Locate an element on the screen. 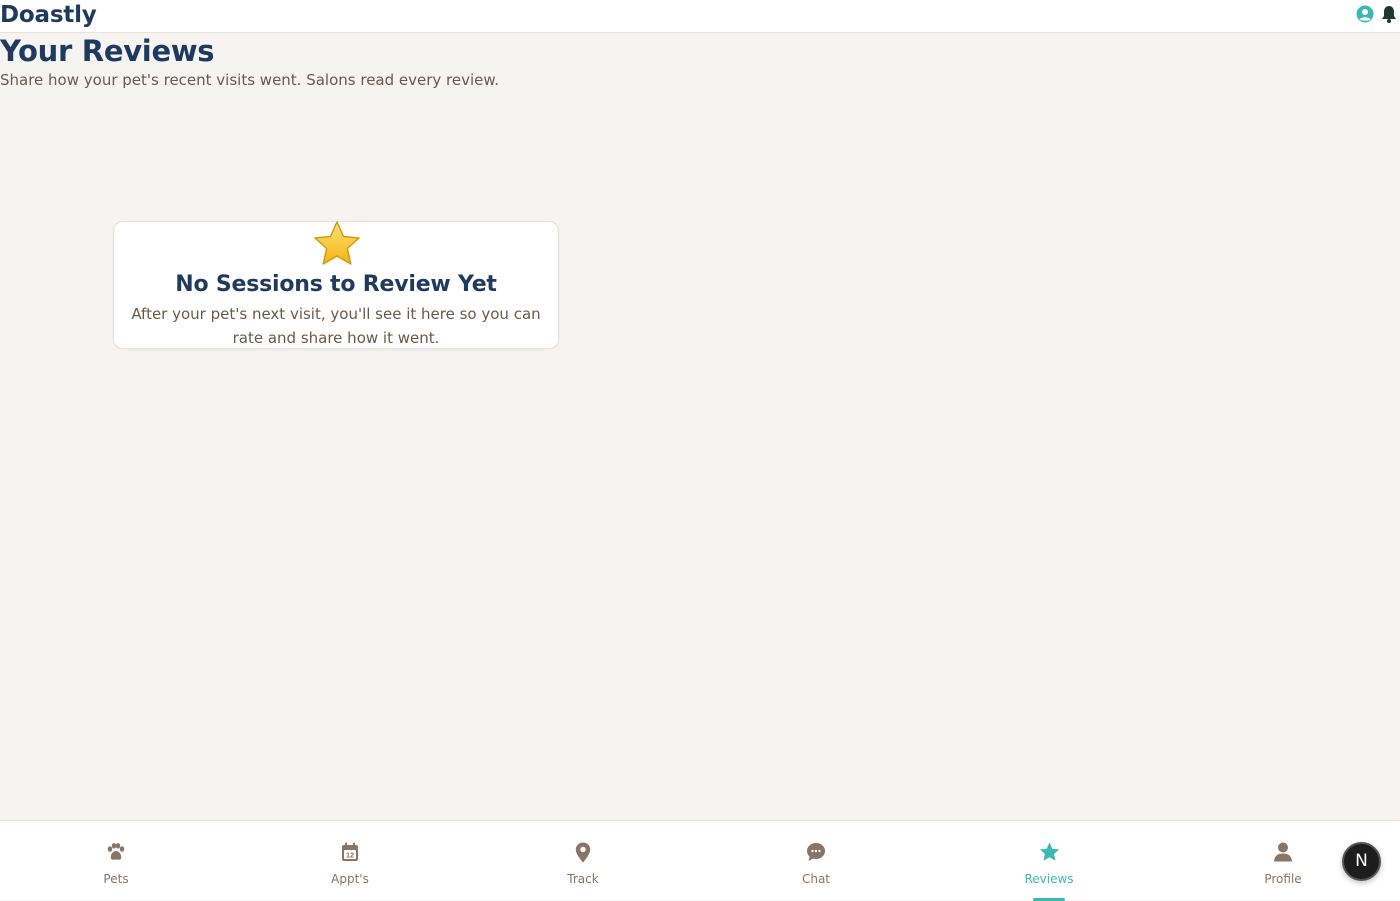  nav-item-appts: 12 Appt's is located at coordinates (350, 861).